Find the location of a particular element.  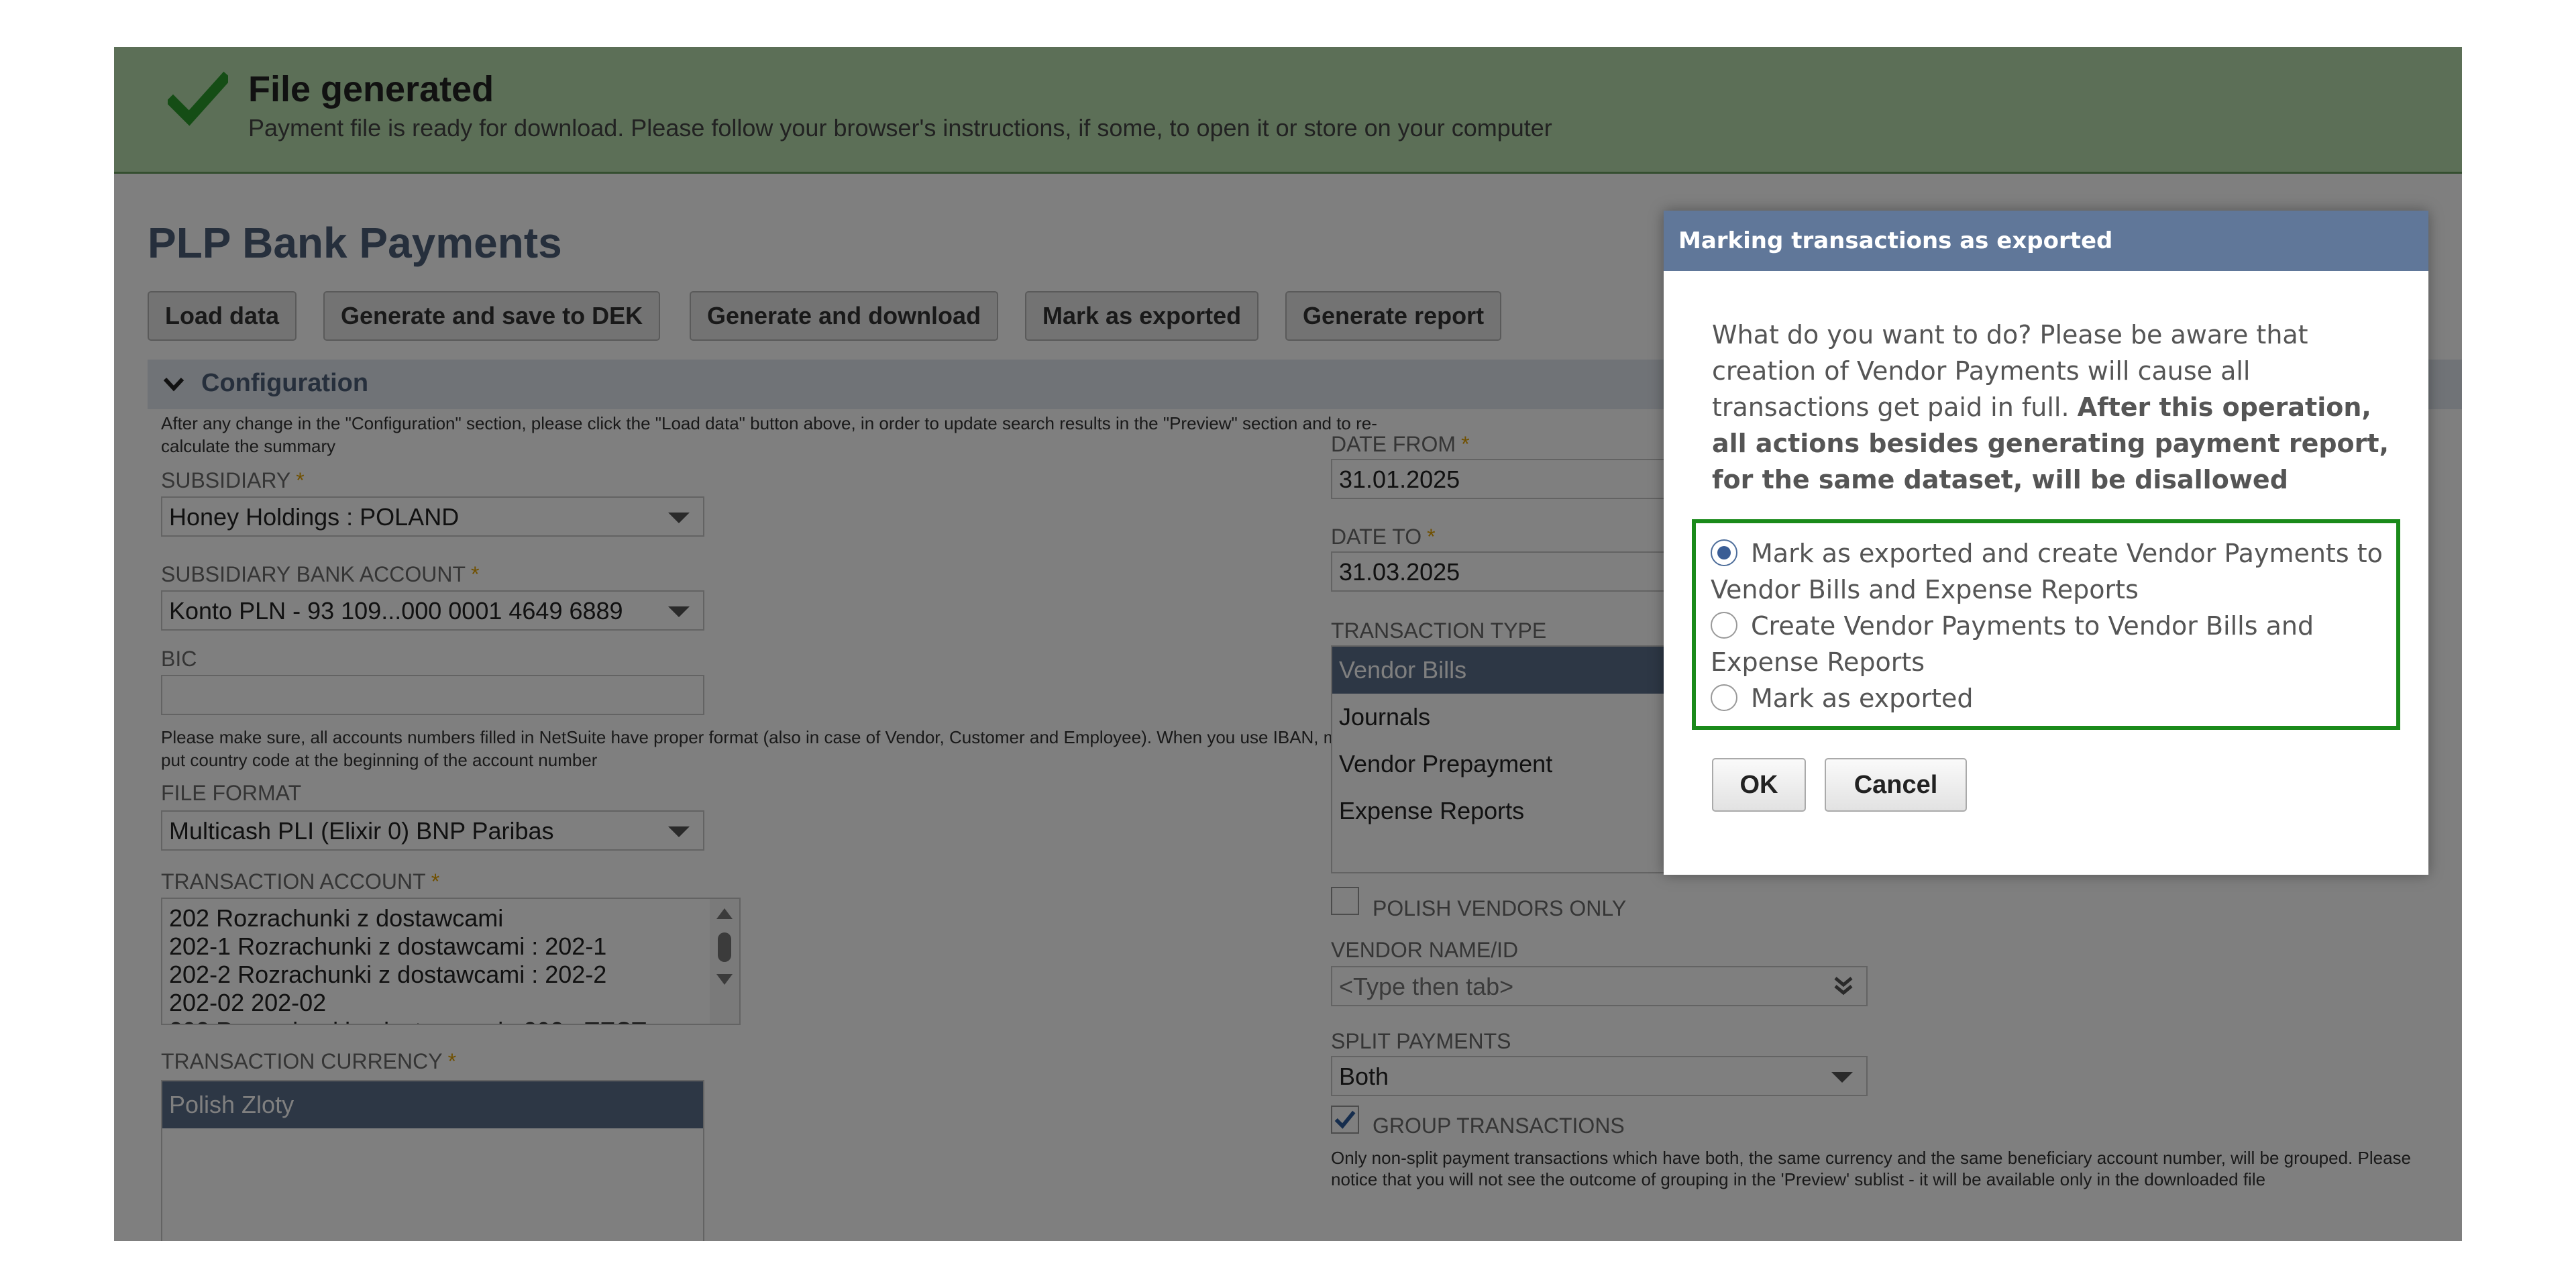

dialog-title: Marking transactions as exported is located at coordinates (2046, 241).